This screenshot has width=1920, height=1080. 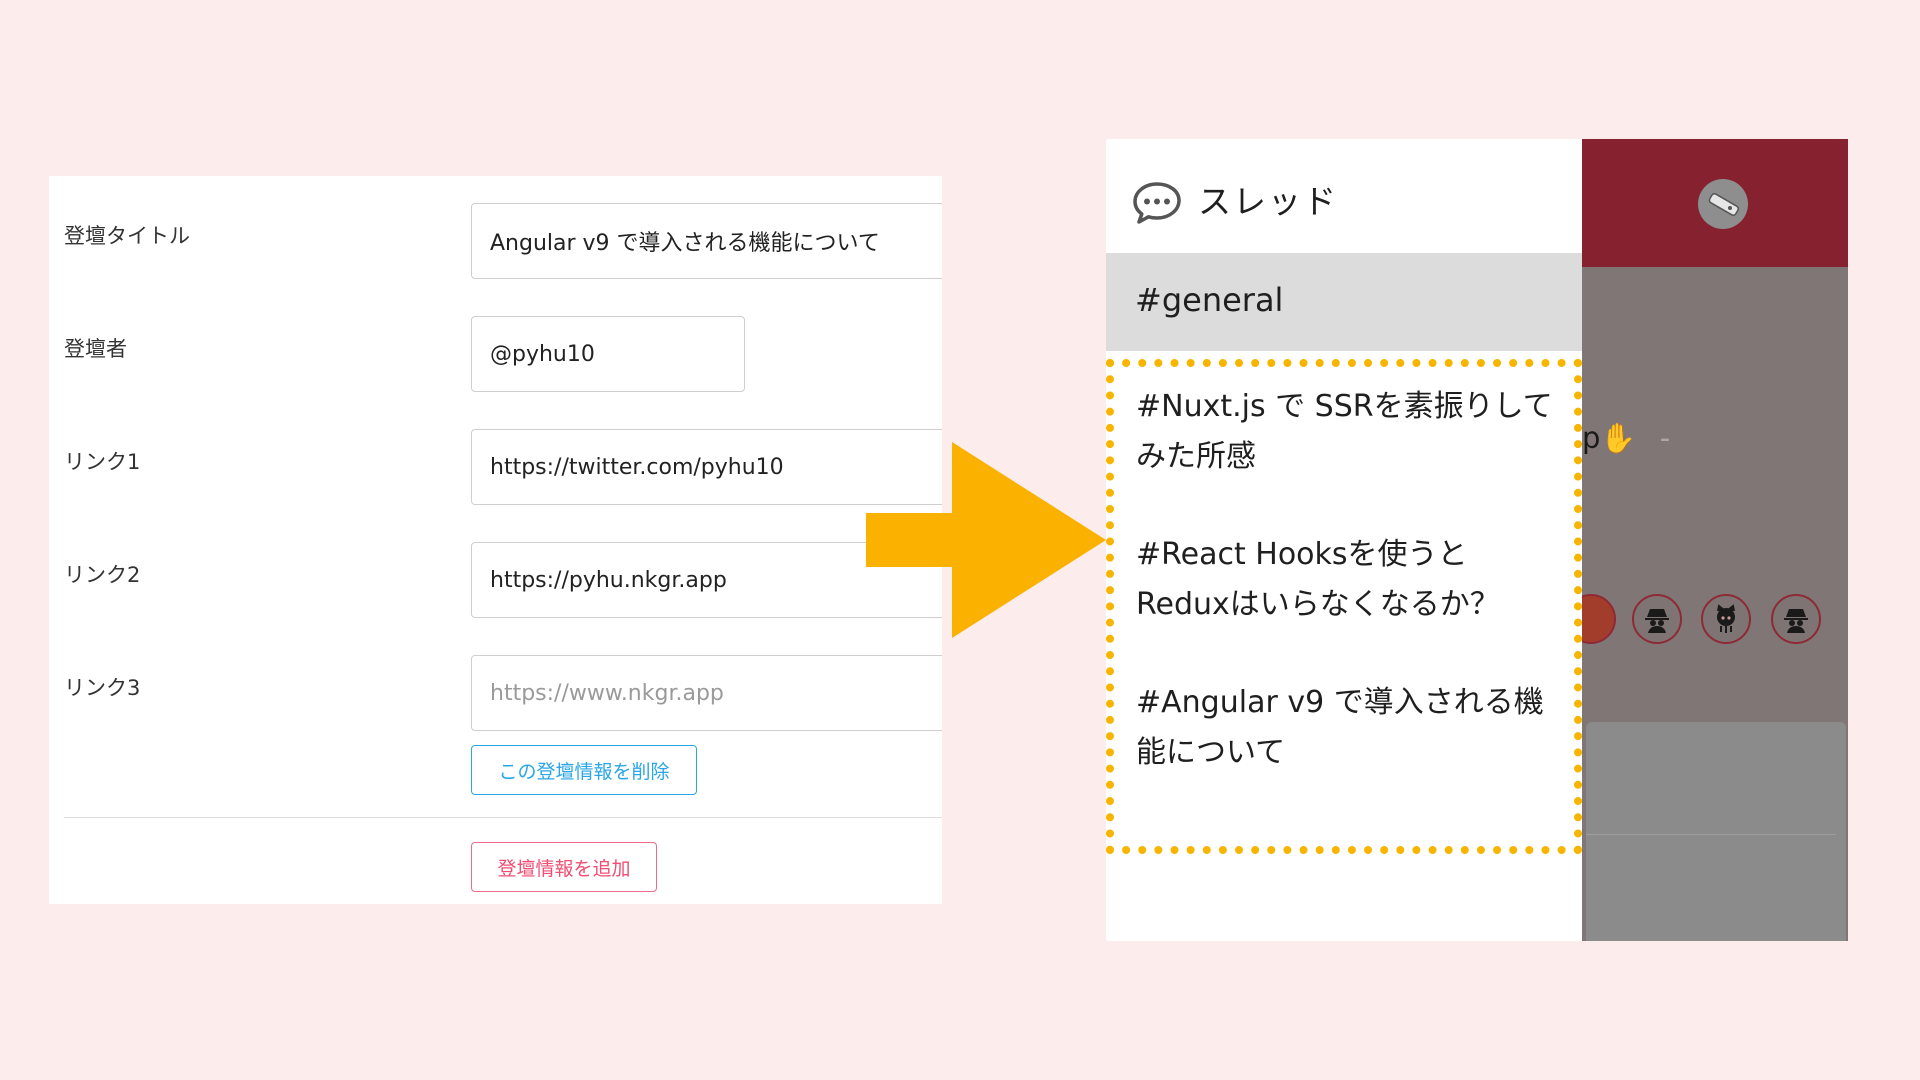 What do you see at coordinates (1344, 196) in the screenshot?
I see `drawer-header: スレッド` at bounding box center [1344, 196].